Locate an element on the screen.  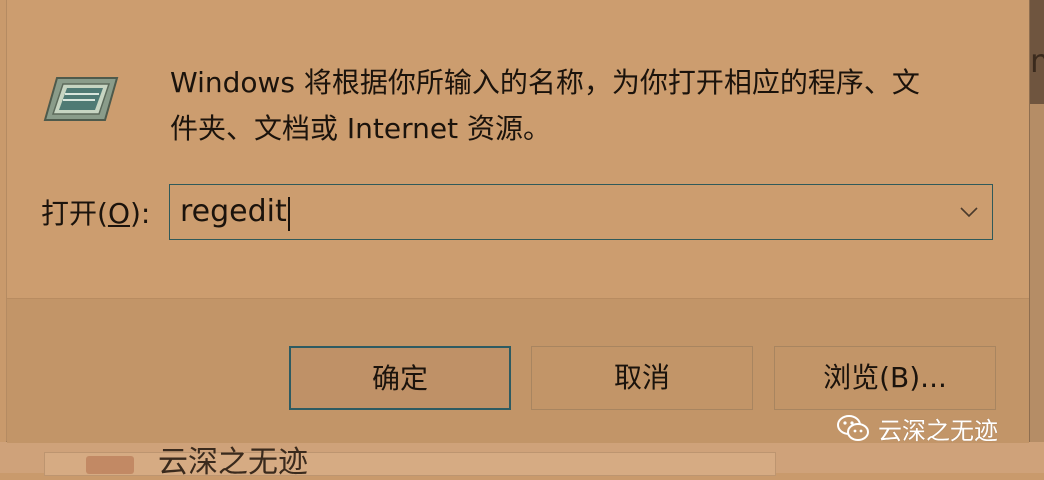
description-line-1: Windows 将根据你所输入的名称，为你打开相应的程序、文 is located at coordinates (545, 82).